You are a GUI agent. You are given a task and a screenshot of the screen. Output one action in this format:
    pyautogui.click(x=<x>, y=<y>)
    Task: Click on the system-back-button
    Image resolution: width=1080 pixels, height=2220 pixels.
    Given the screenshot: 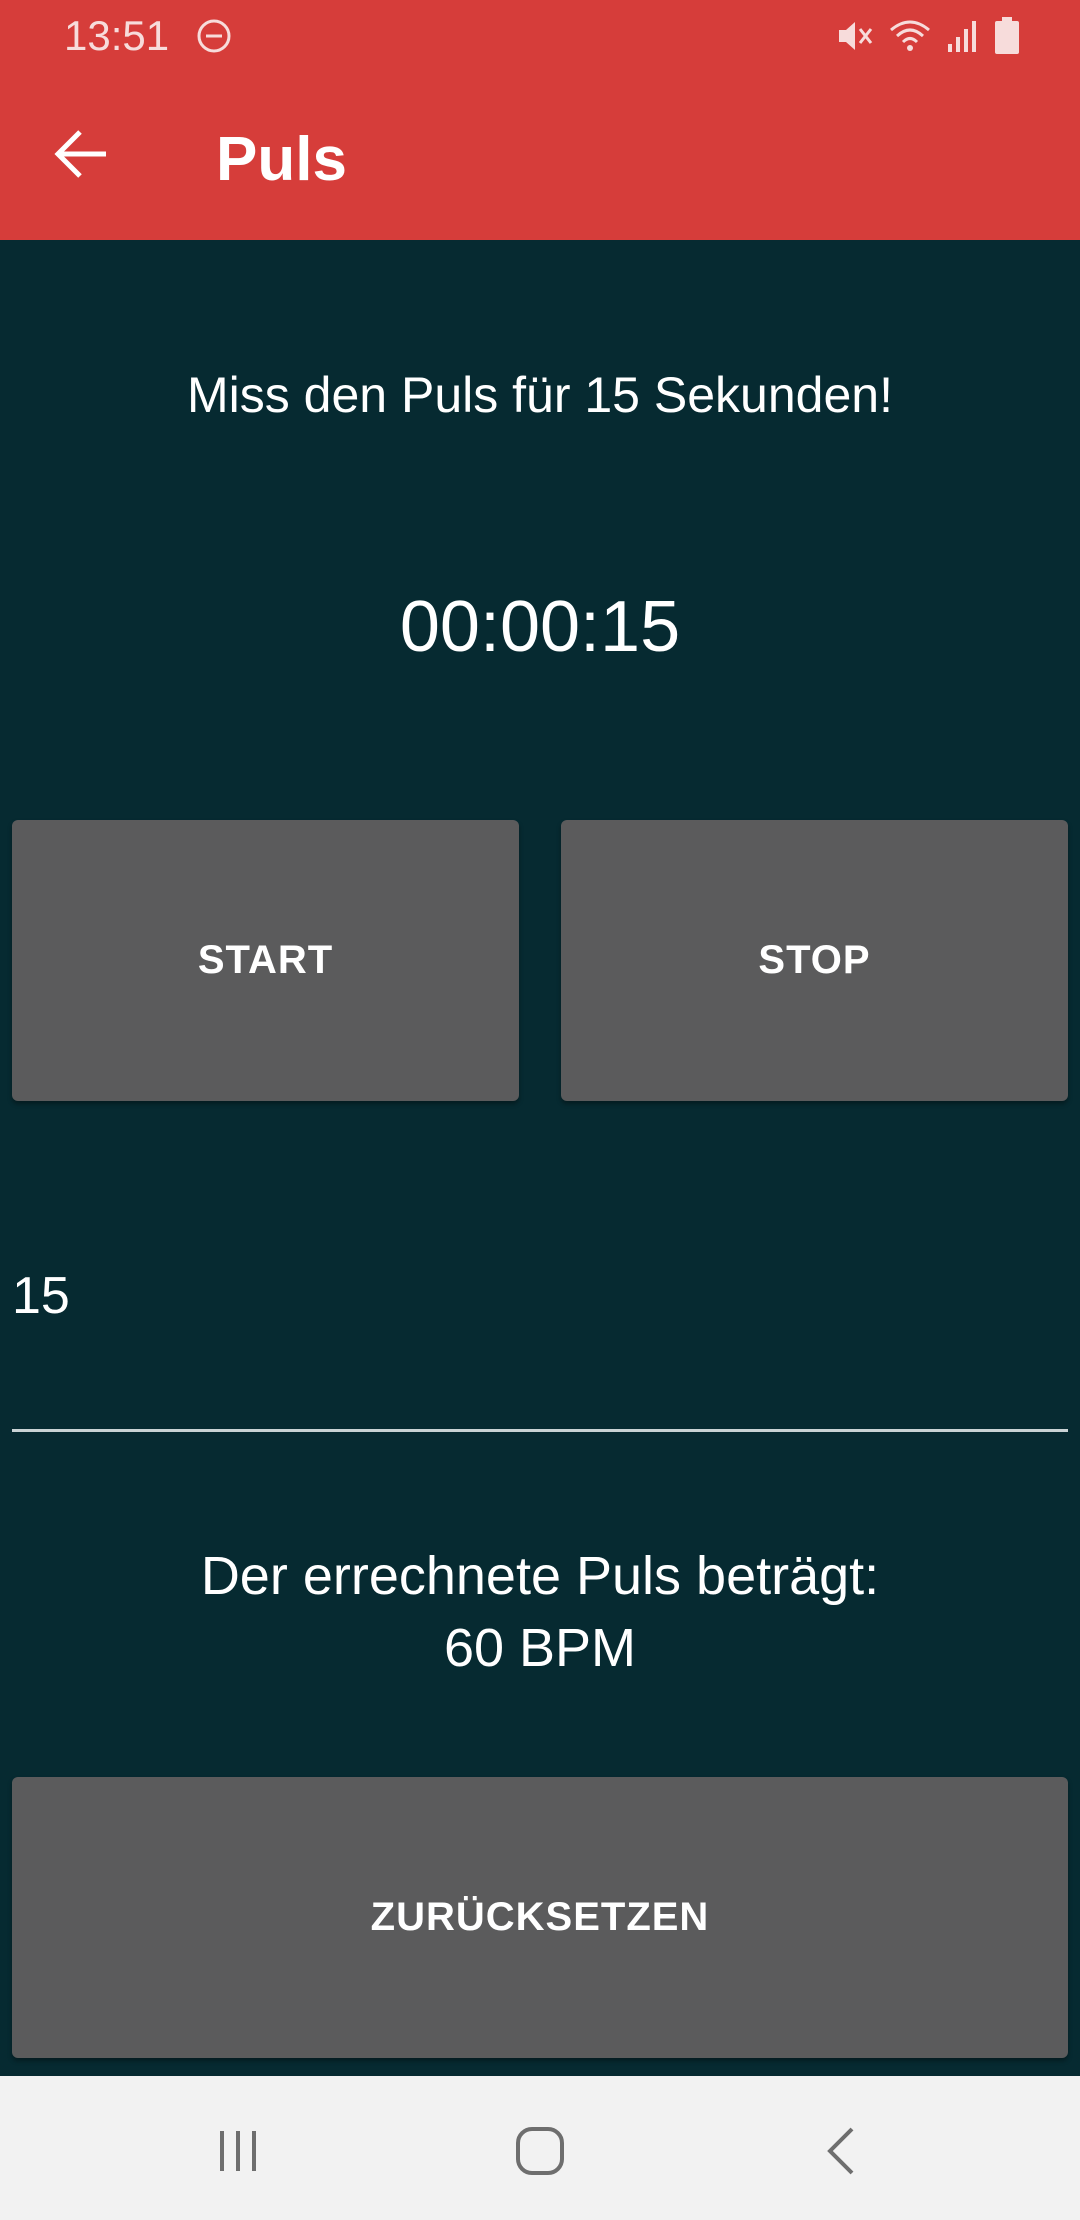 What is the action you would take?
    pyautogui.click(x=842, y=2151)
    